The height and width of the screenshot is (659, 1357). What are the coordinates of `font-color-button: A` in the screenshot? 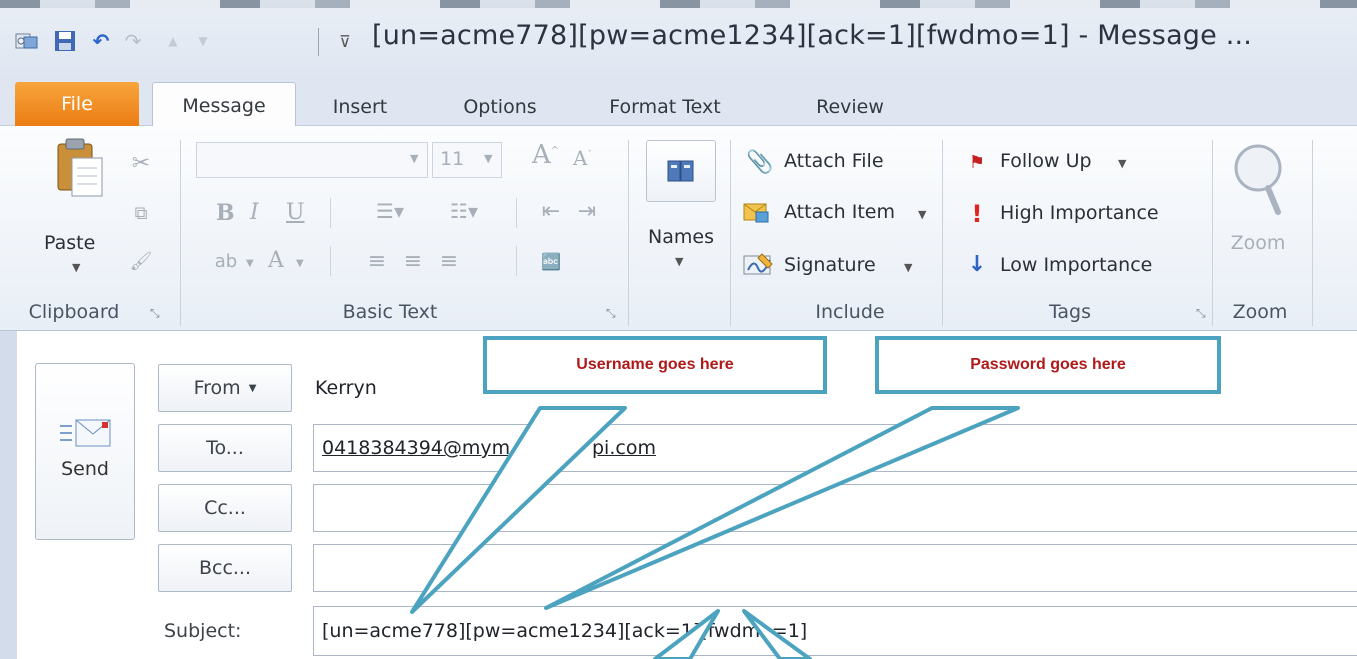 It's located at (276, 260).